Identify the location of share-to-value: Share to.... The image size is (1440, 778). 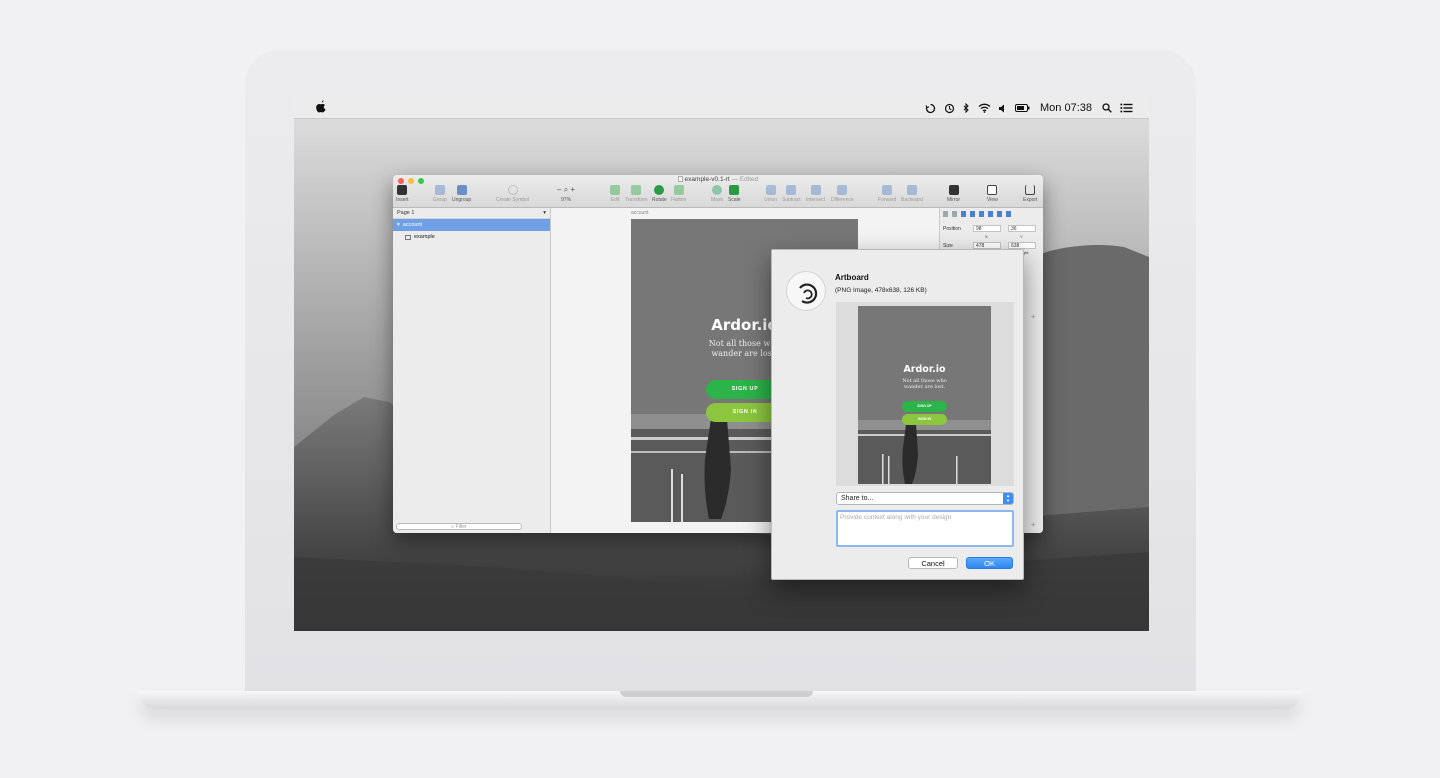
(857, 498).